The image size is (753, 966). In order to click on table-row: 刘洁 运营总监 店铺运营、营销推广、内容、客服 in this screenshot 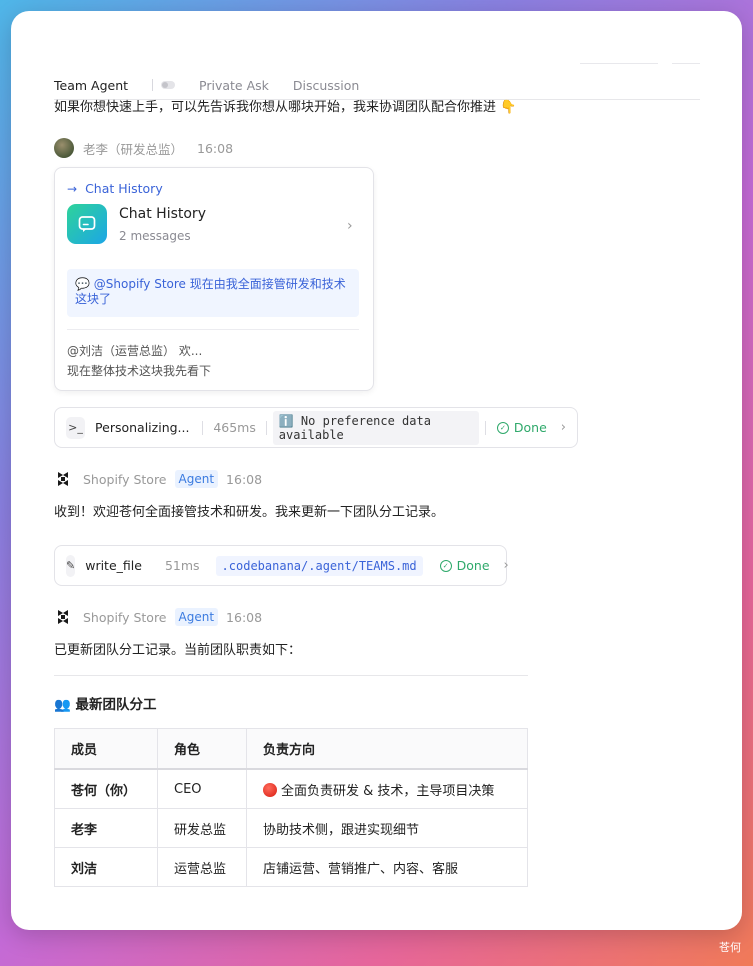, I will do `click(291, 867)`.